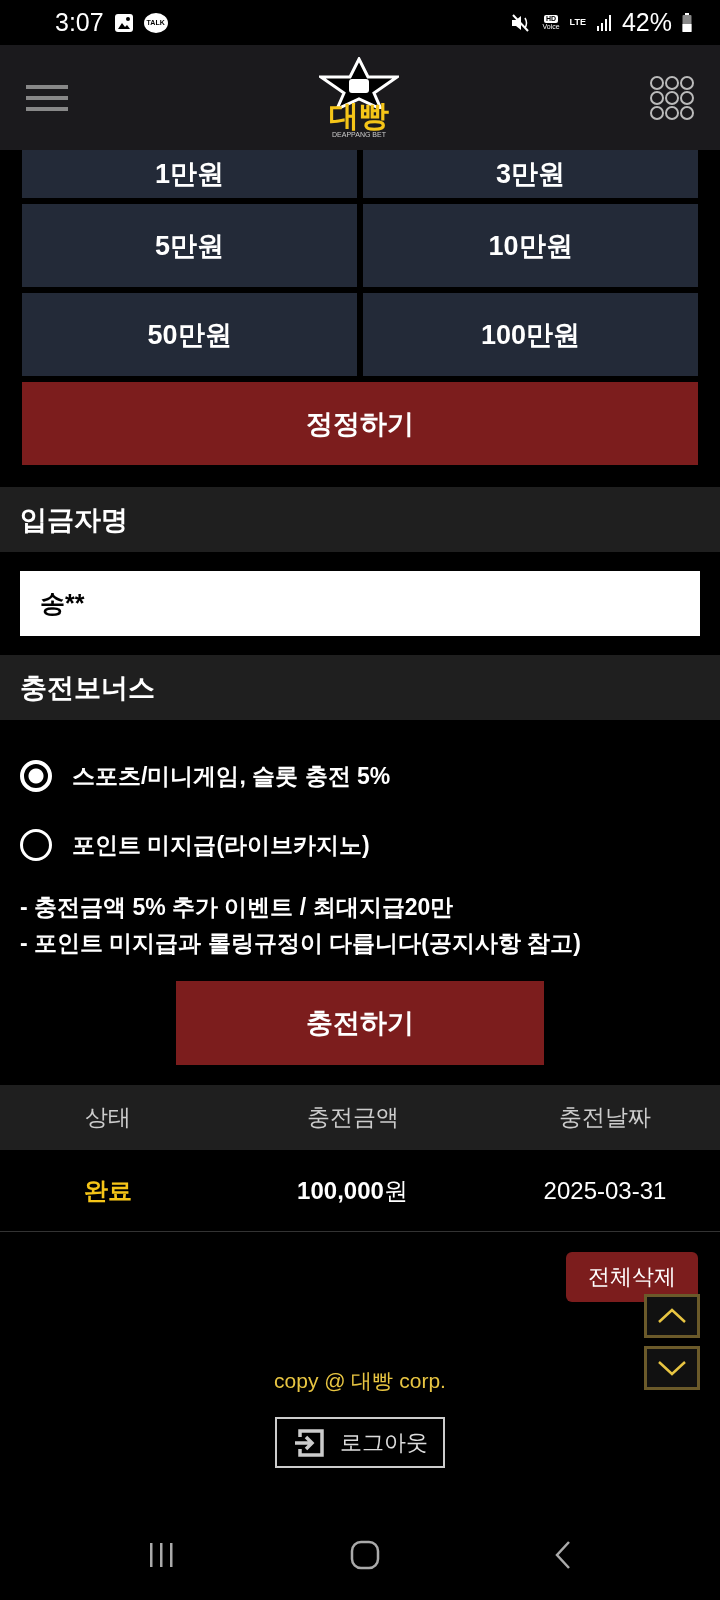  I want to click on amount-button: 1만원, so click(189, 174).